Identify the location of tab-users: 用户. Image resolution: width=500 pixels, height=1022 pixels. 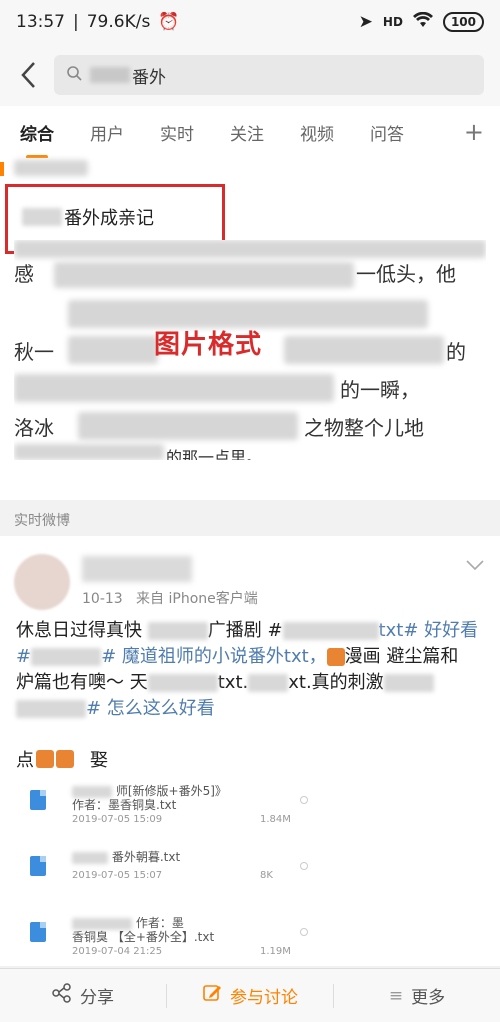
(107, 132).